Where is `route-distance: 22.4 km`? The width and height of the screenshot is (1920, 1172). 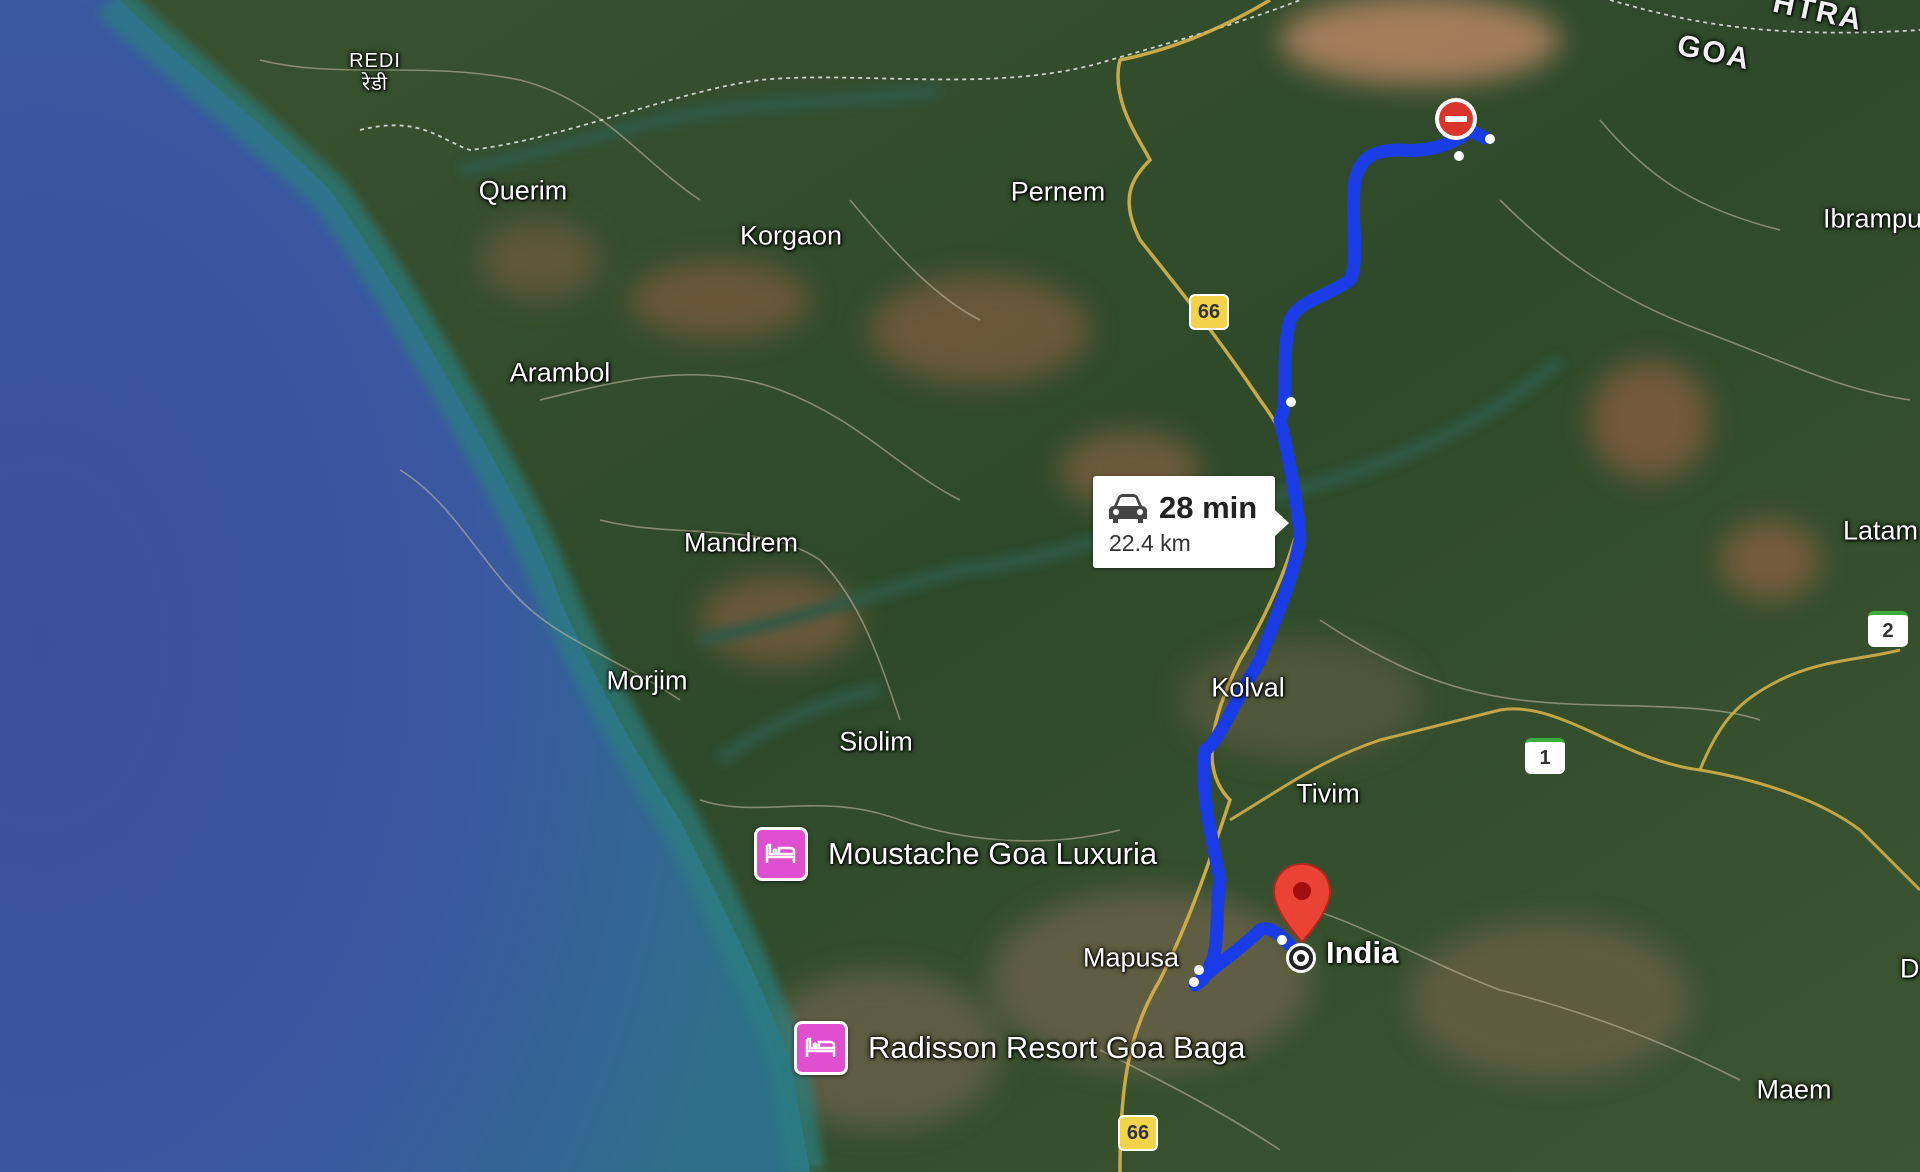 route-distance: 22.4 km is located at coordinates (1150, 543).